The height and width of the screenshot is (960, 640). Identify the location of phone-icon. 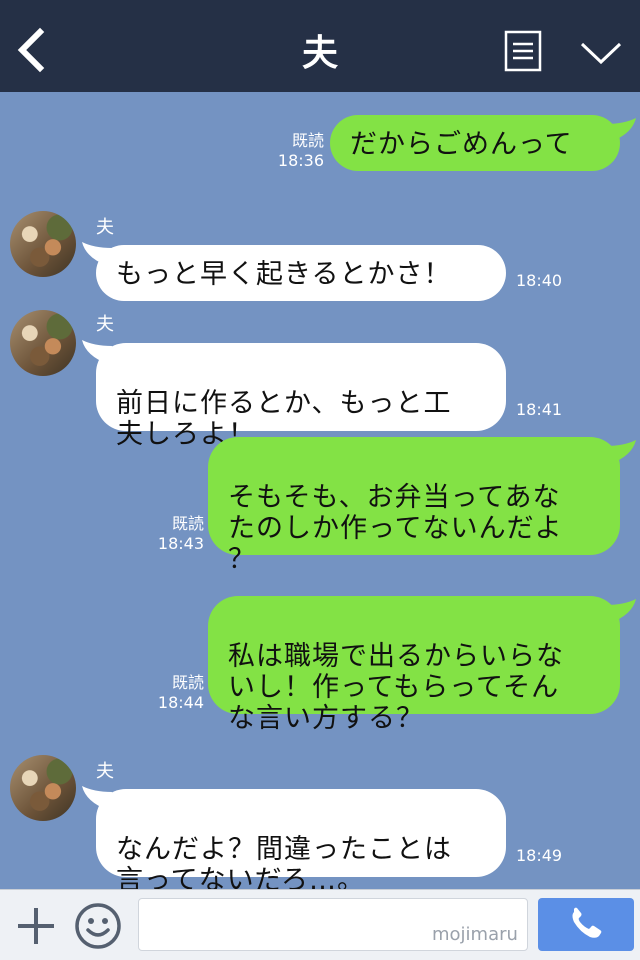
(587, 922).